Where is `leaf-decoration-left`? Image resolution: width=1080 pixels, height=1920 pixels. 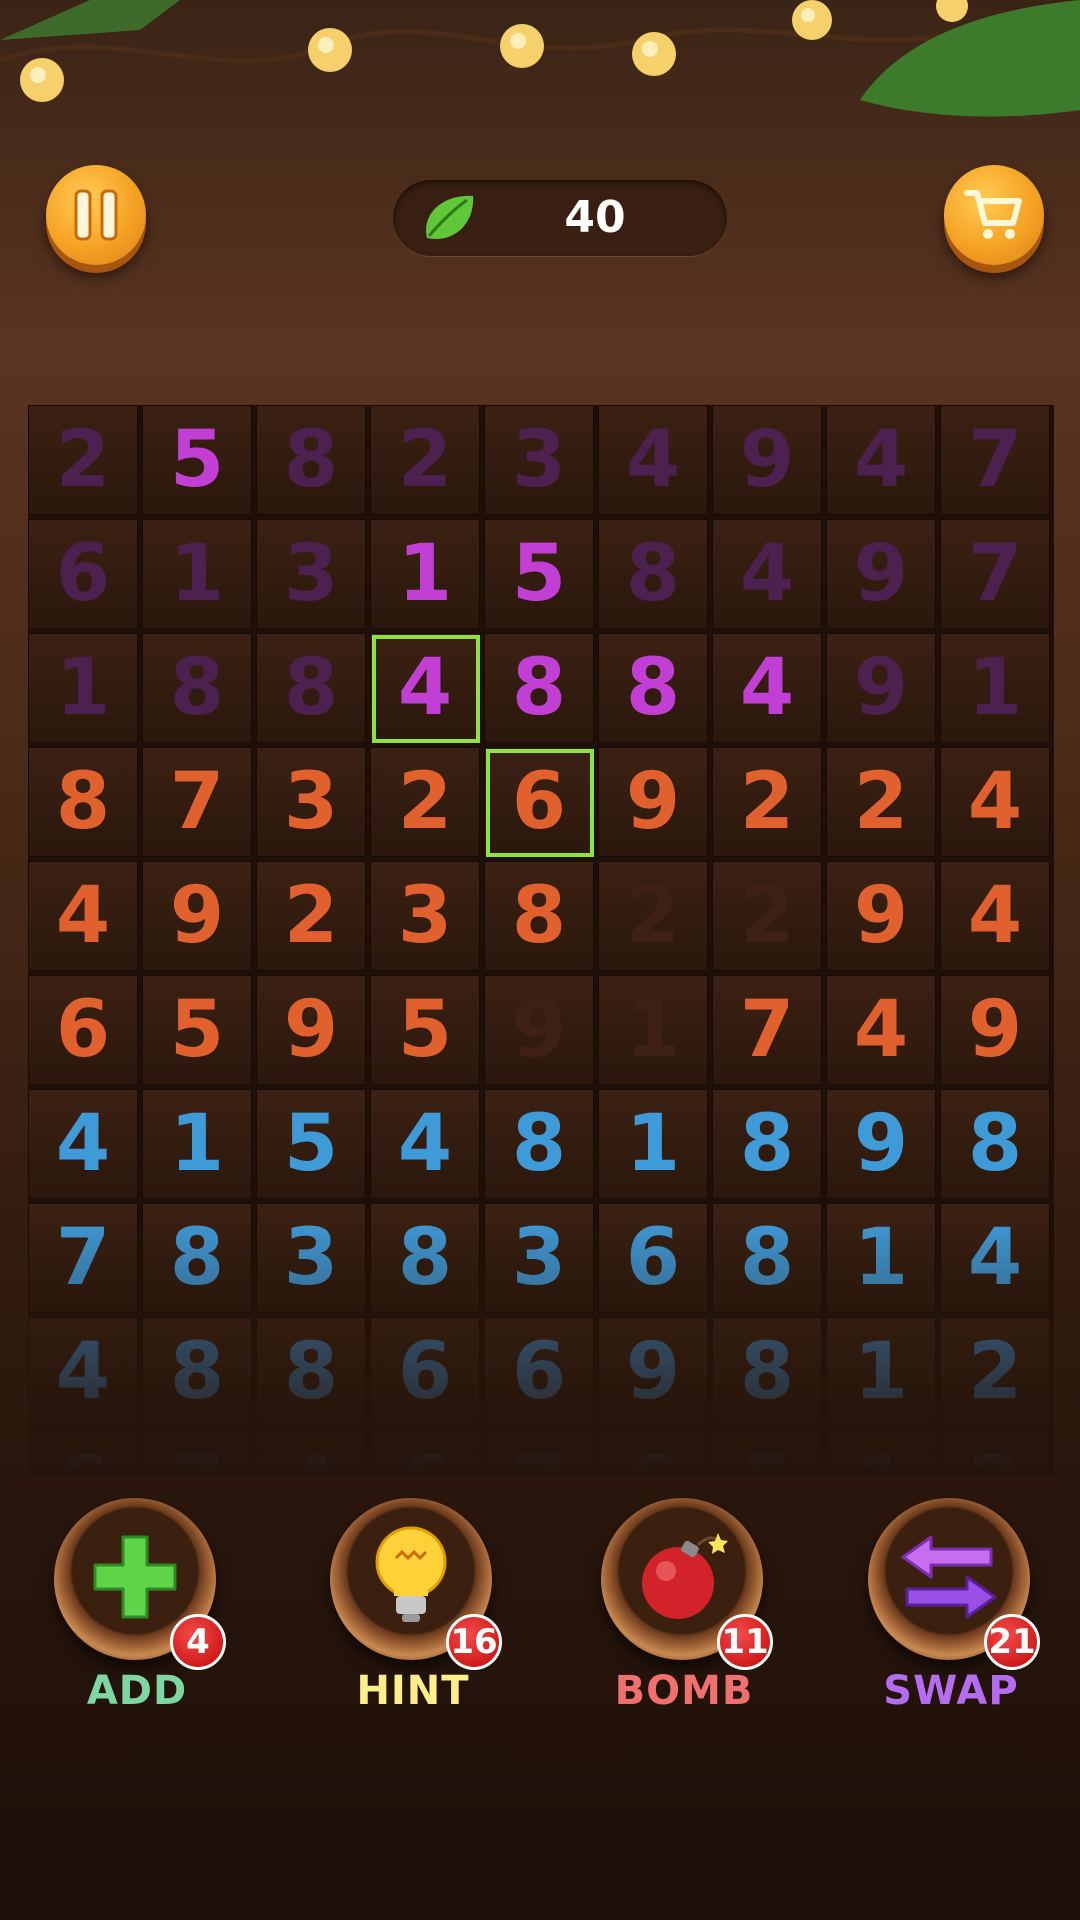 leaf-decoration-left is located at coordinates (90, 20).